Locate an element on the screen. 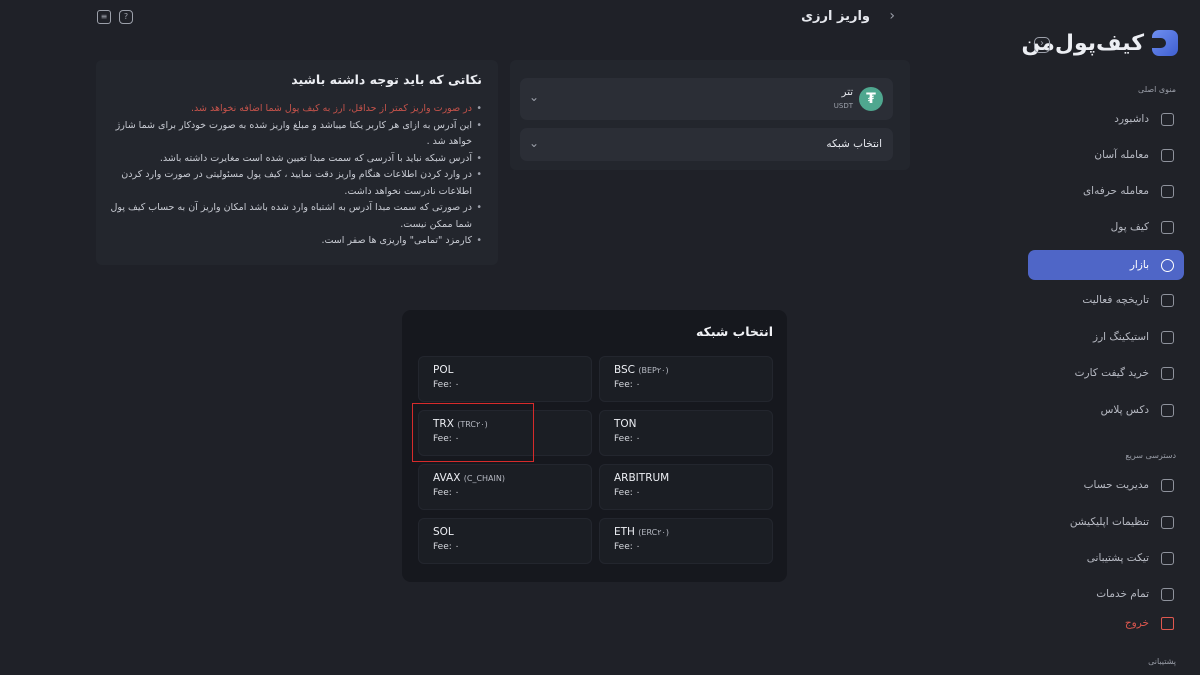 The width and height of the screenshot is (1200, 675). network-name: AVAX is located at coordinates (447, 478).